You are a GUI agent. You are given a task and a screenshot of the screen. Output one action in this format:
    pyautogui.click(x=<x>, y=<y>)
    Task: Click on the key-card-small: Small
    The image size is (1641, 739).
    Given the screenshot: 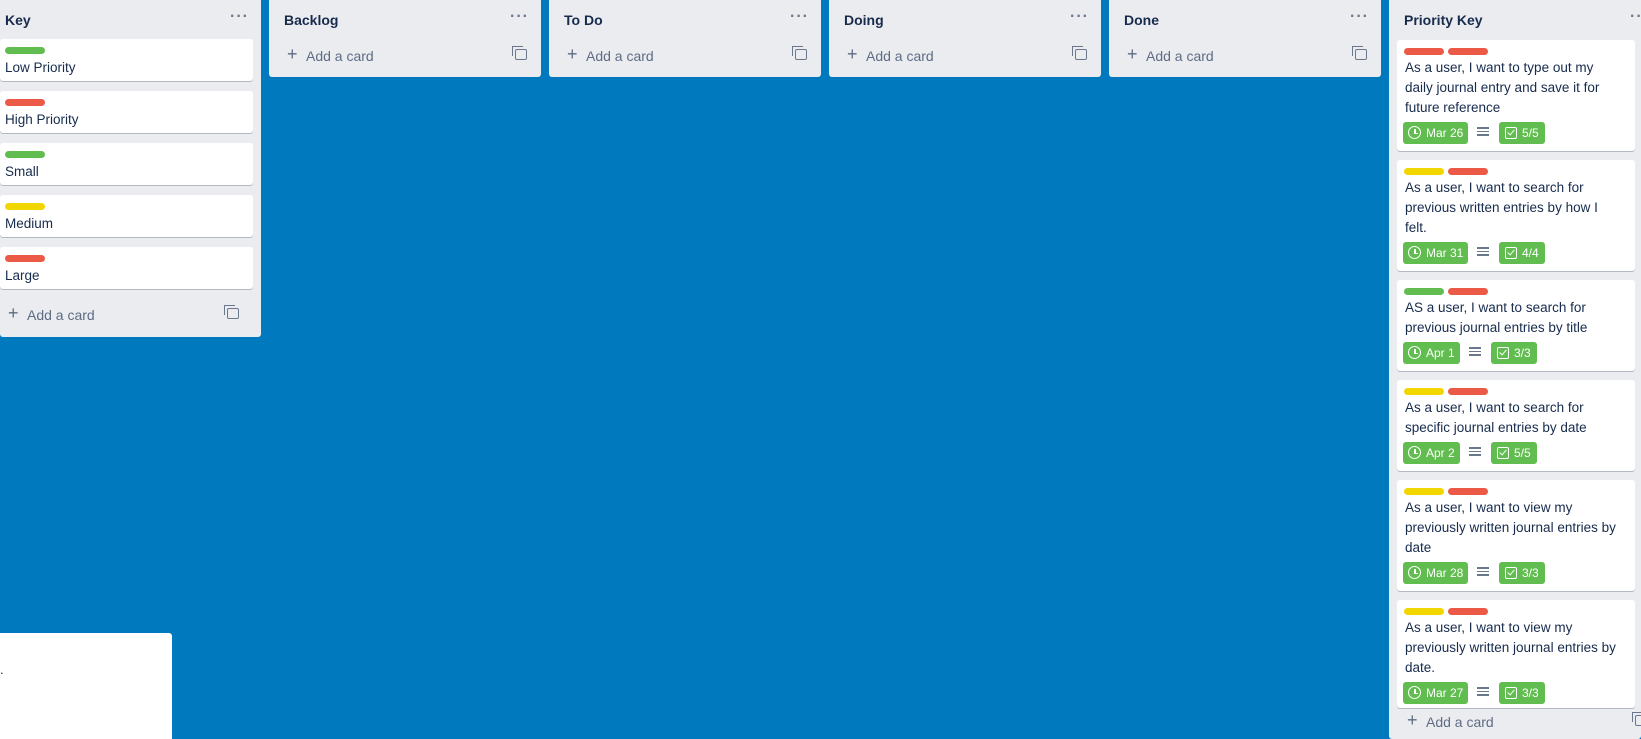 What is the action you would take?
    pyautogui.click(x=126, y=164)
    